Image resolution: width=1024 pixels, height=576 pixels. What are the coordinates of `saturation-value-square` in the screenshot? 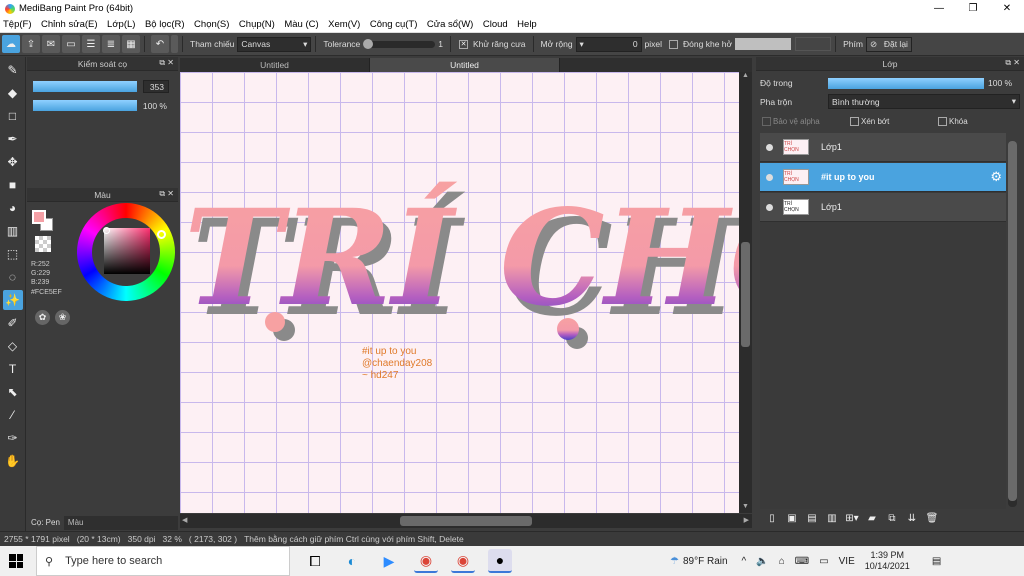 It's located at (127, 251).